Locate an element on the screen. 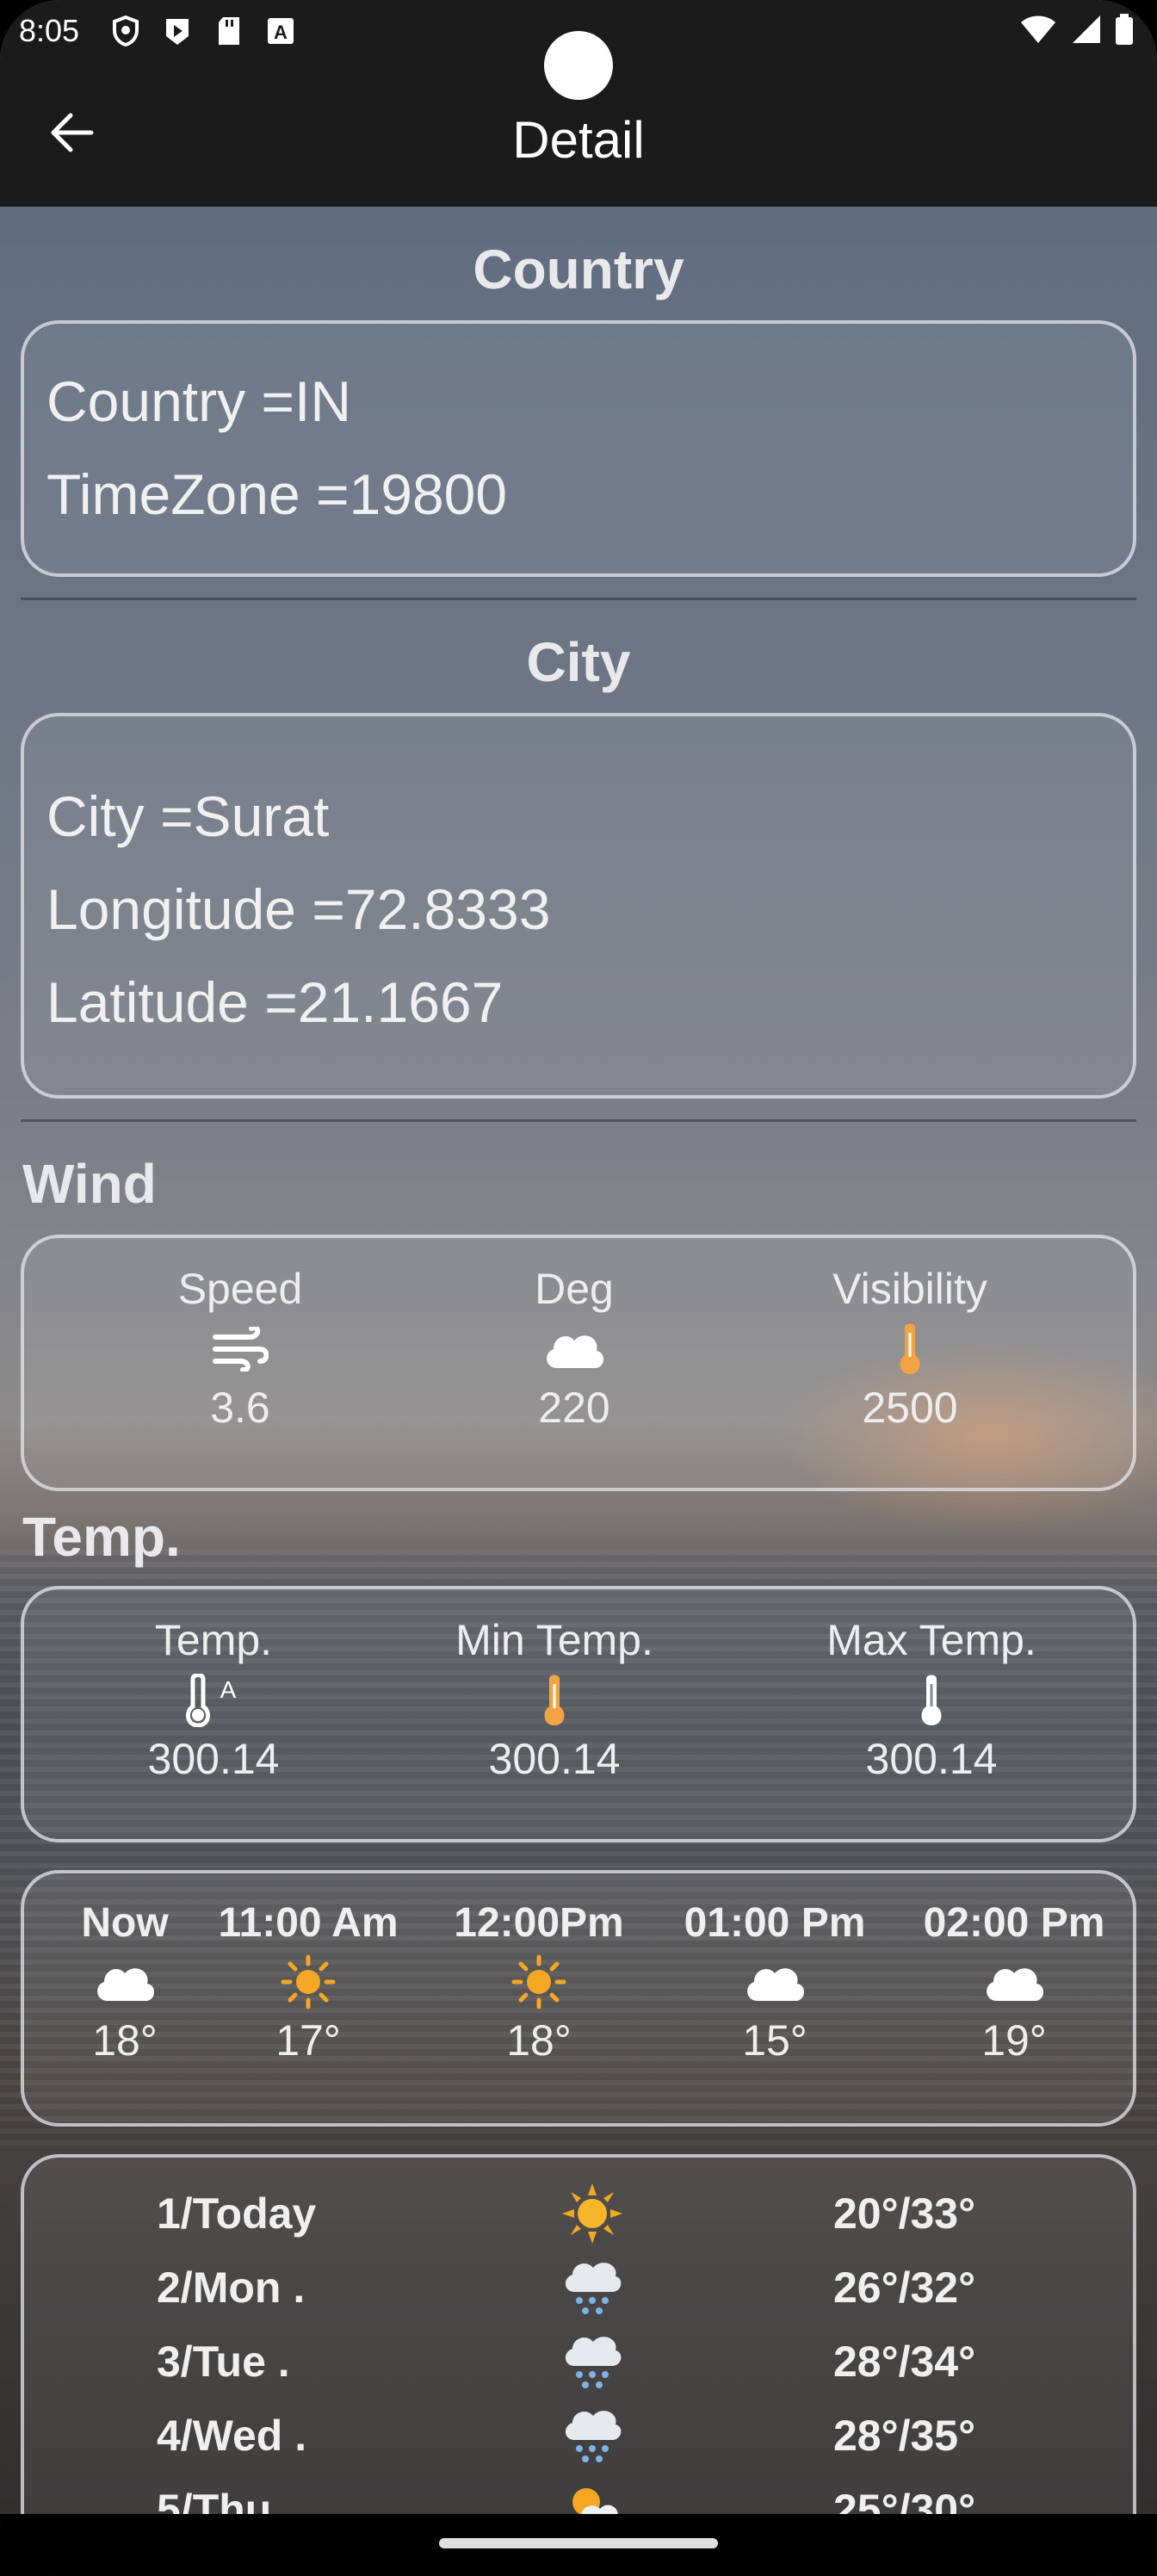  hour-label: Now is located at coordinates (125, 1923).